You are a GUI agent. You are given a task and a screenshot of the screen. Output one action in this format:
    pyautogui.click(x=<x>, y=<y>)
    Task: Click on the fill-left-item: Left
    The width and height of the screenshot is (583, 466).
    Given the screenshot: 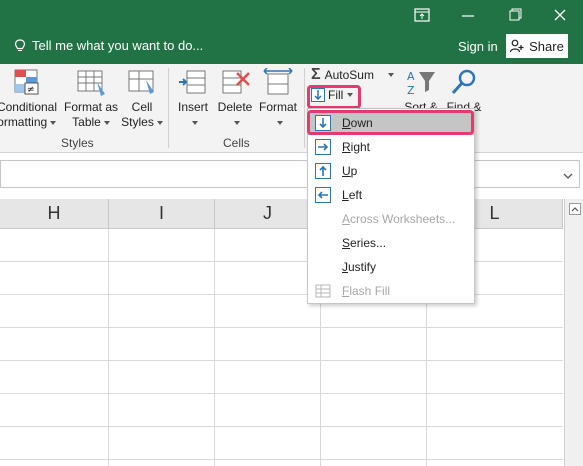 What is the action you would take?
    pyautogui.click(x=391, y=195)
    